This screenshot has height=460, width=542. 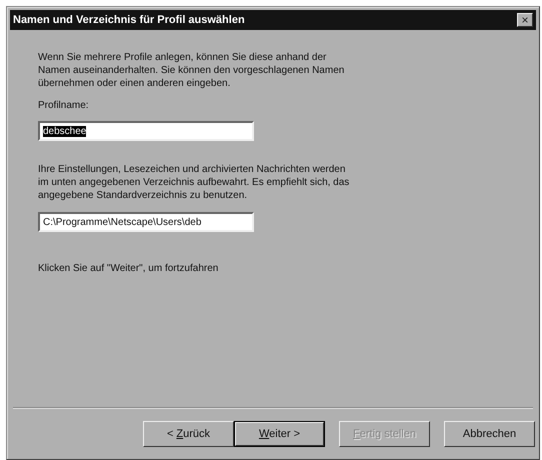 What do you see at coordinates (525, 20) in the screenshot?
I see `close-button: ×` at bounding box center [525, 20].